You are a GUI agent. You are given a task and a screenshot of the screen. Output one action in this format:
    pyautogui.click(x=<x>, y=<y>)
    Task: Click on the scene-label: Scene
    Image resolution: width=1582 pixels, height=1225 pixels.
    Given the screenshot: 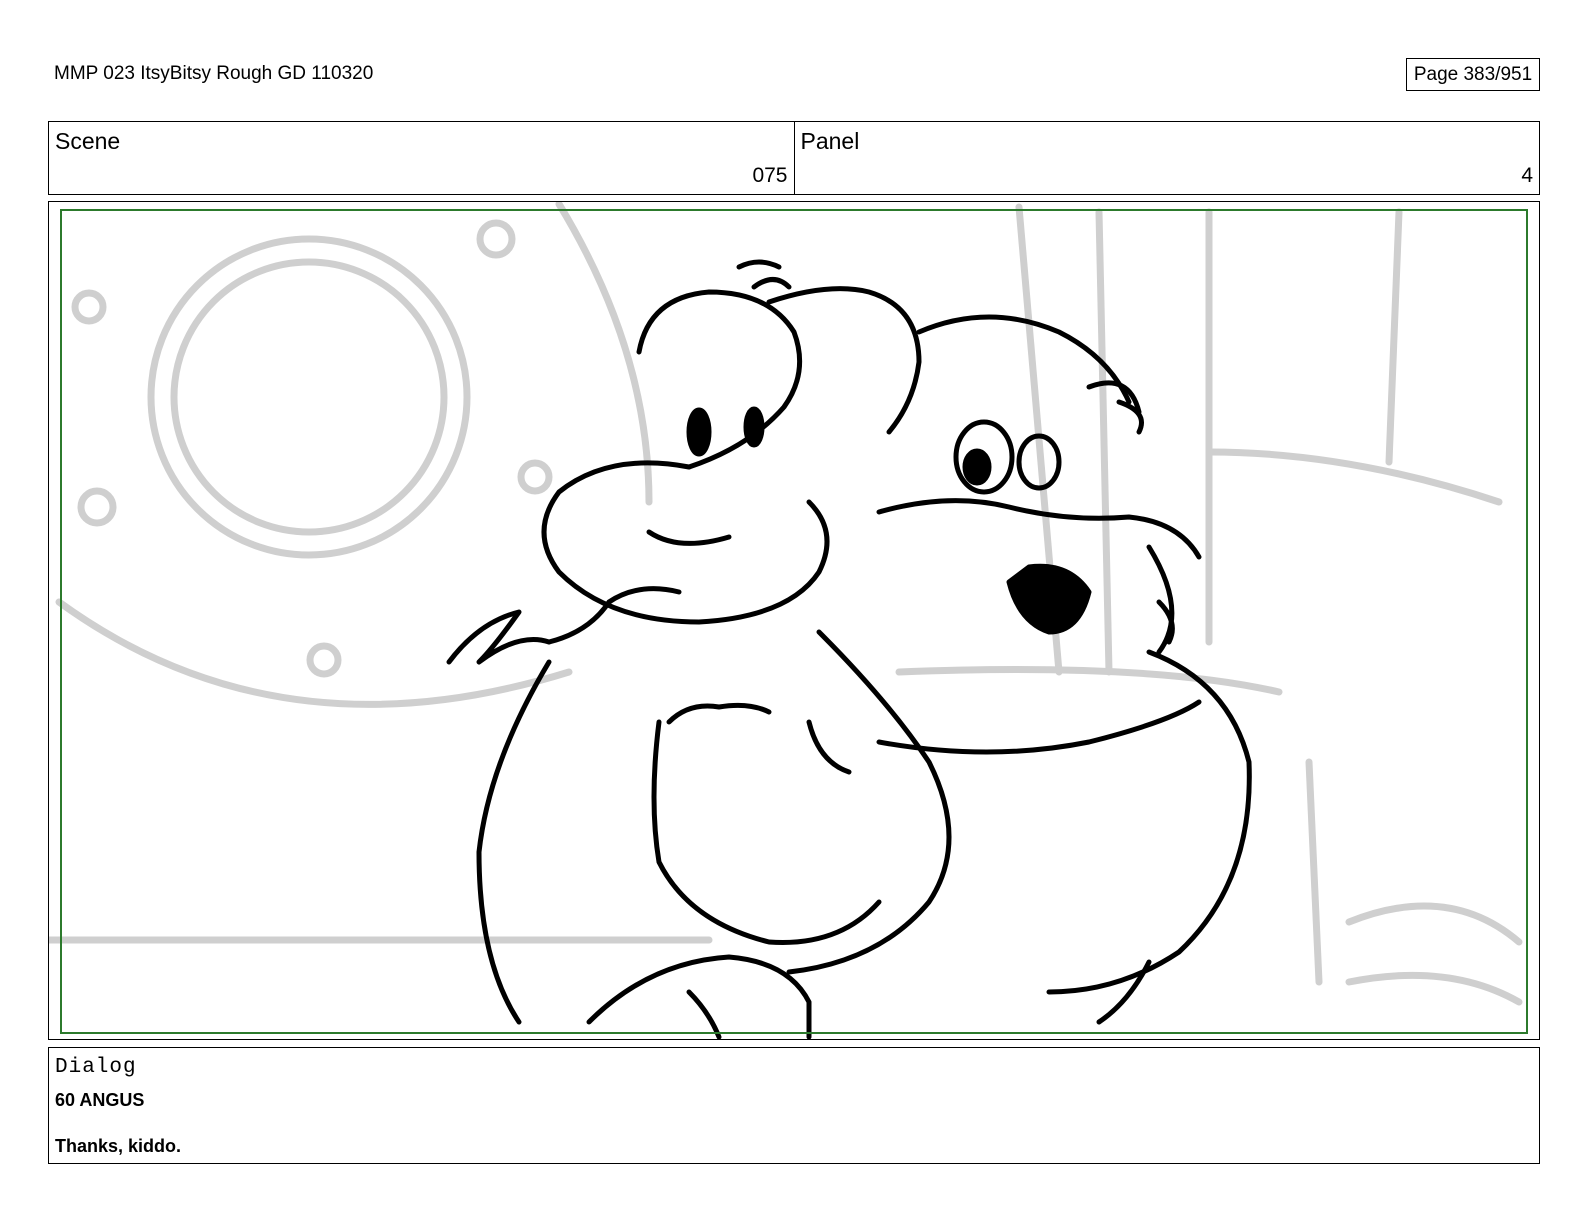 What is the action you would take?
    pyautogui.click(x=88, y=141)
    